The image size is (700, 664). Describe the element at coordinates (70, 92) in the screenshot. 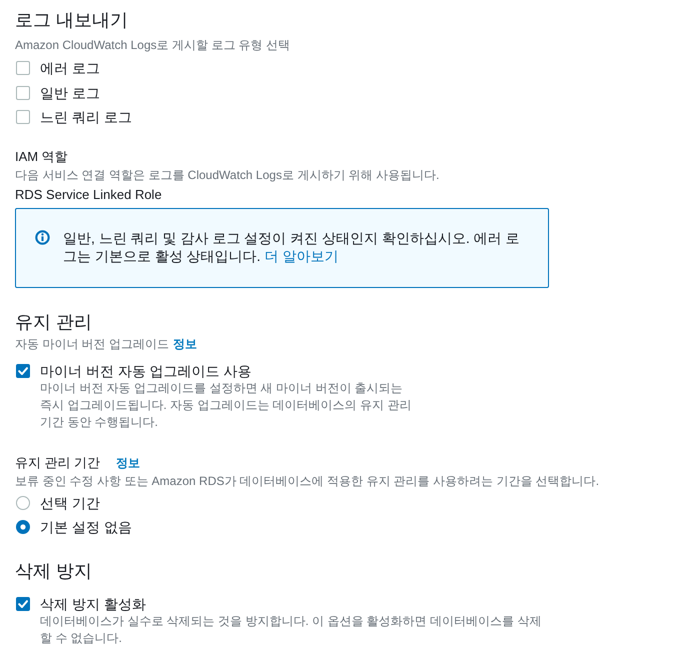

I see `checkbox-label: 일반 로그` at that location.